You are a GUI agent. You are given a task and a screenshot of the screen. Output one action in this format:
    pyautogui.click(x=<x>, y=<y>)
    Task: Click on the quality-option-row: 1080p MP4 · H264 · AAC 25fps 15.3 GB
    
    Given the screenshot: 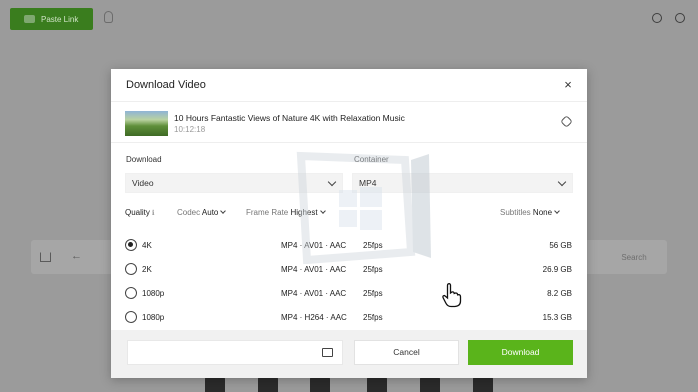 What is the action you would take?
    pyautogui.click(x=349, y=318)
    